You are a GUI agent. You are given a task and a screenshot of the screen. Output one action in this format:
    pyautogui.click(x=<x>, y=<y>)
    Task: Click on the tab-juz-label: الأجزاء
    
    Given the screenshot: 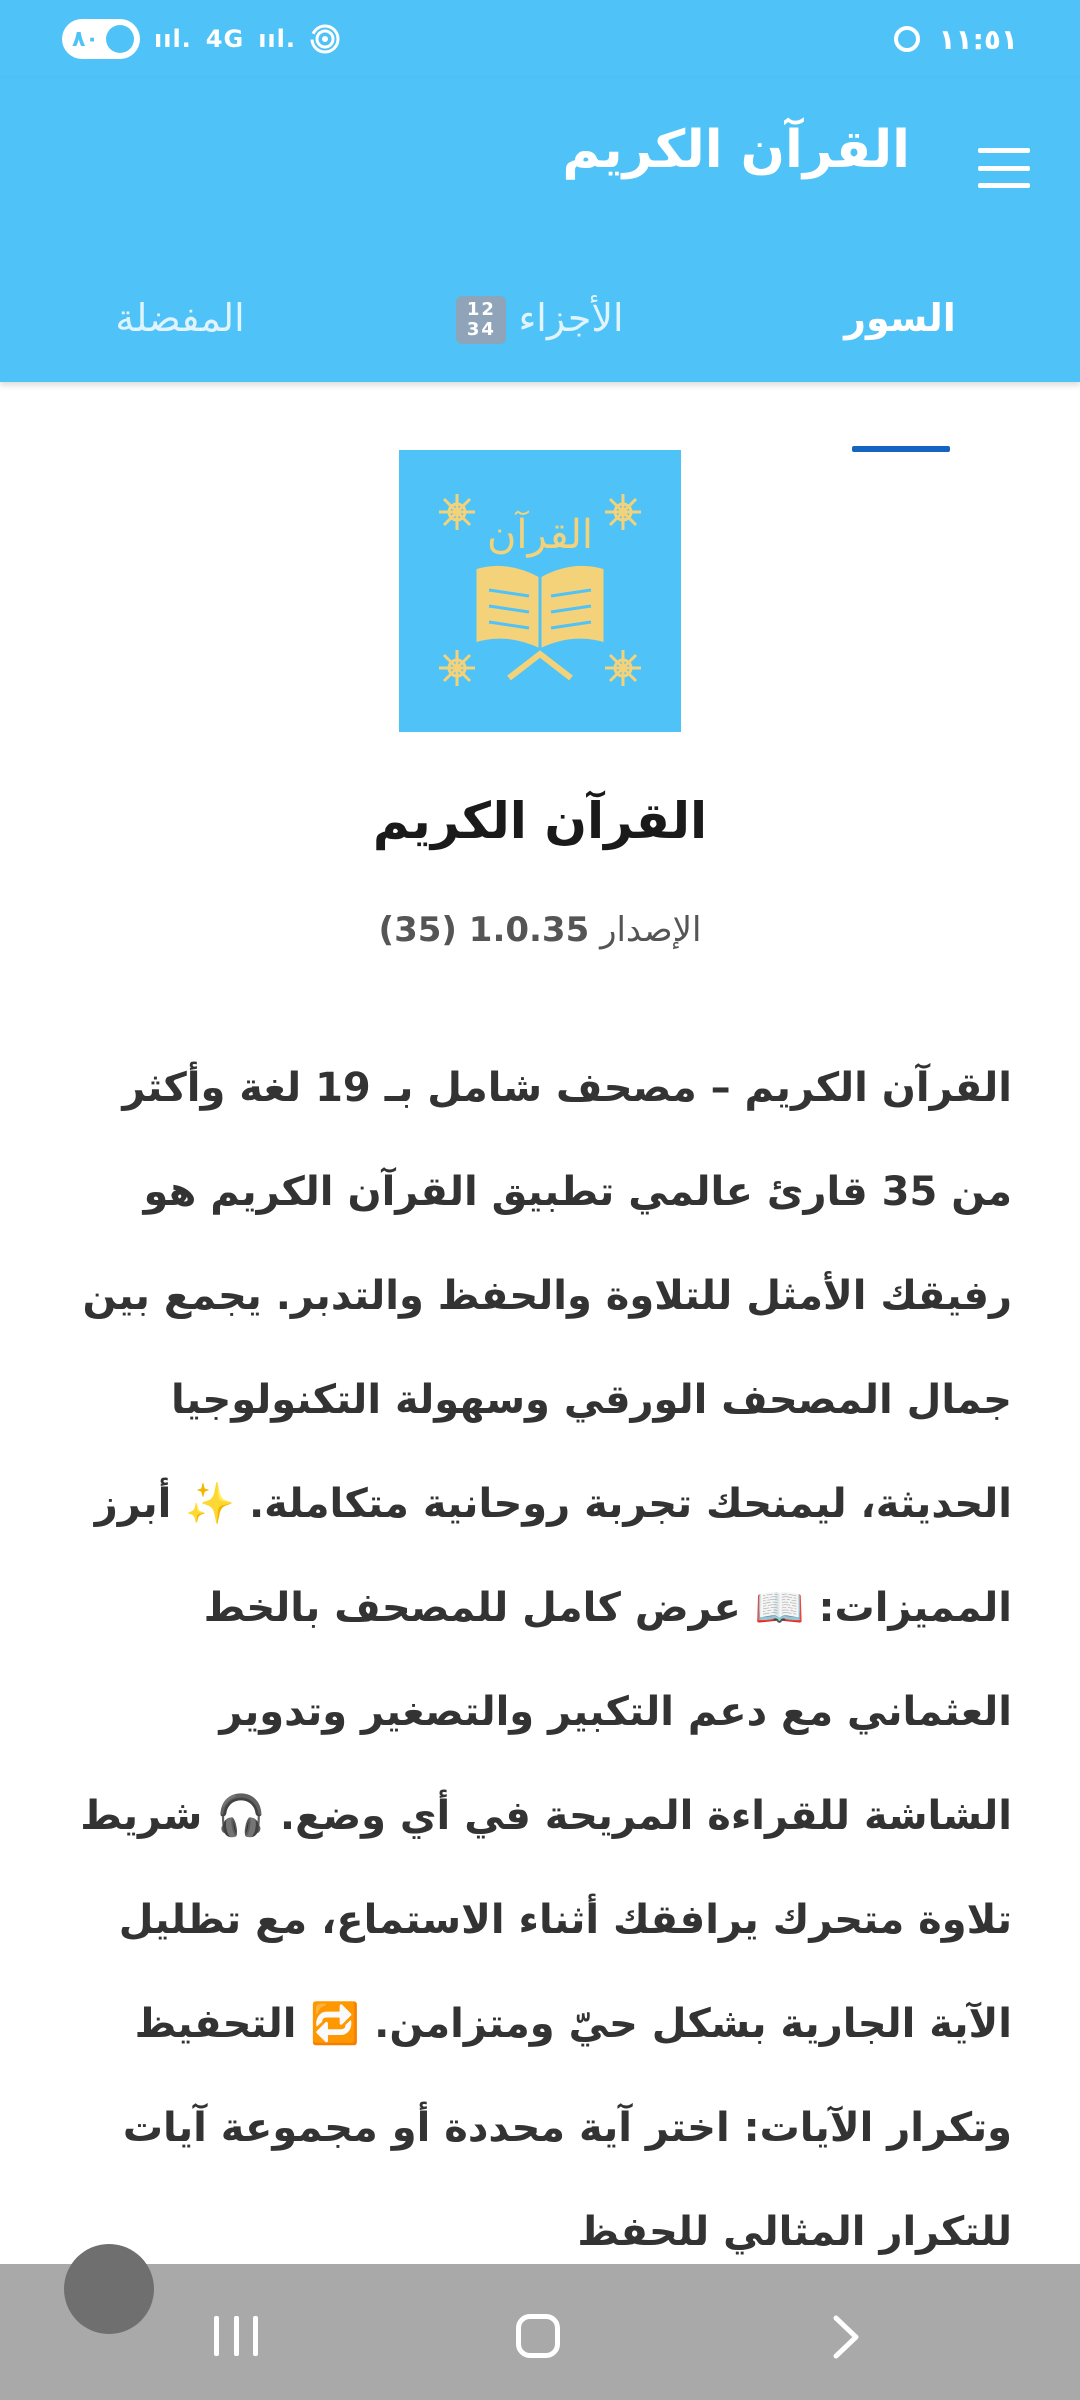 What is the action you would take?
    pyautogui.click(x=571, y=318)
    